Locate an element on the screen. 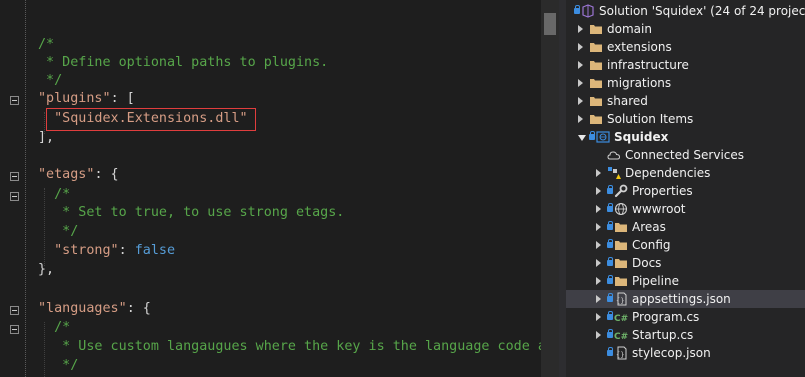 The height and width of the screenshot is (377, 805). tree-item-squidex: Squidex is located at coordinates (685, 137).